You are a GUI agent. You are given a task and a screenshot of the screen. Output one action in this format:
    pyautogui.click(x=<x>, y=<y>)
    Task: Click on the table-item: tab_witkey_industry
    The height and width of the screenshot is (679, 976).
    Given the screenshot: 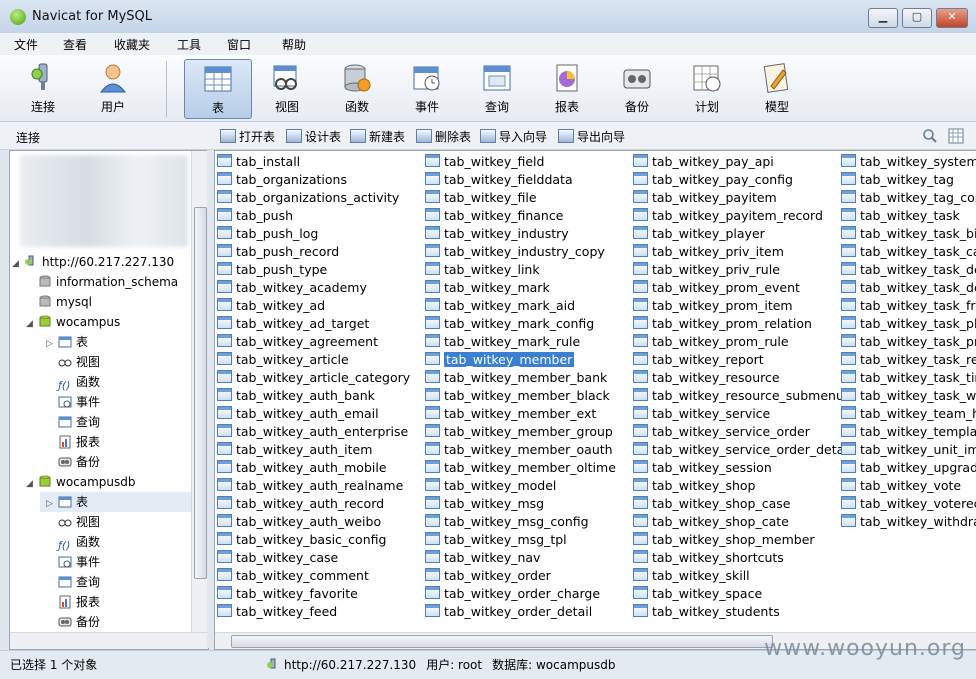 What is the action you would take?
    pyautogui.click(x=520, y=234)
    